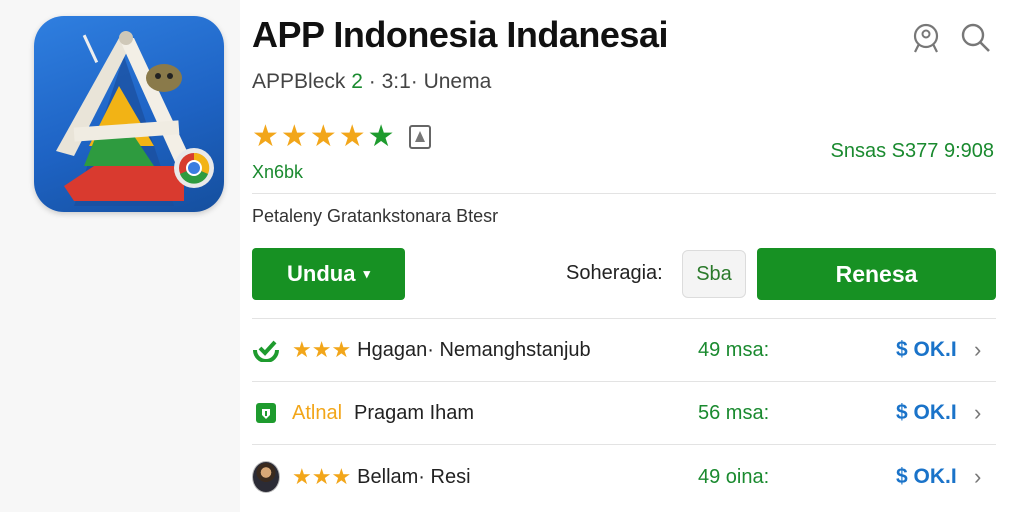 The image size is (1024, 512). Describe the element at coordinates (414, 412) in the screenshot. I see `row-name: Pragam Iham` at that location.